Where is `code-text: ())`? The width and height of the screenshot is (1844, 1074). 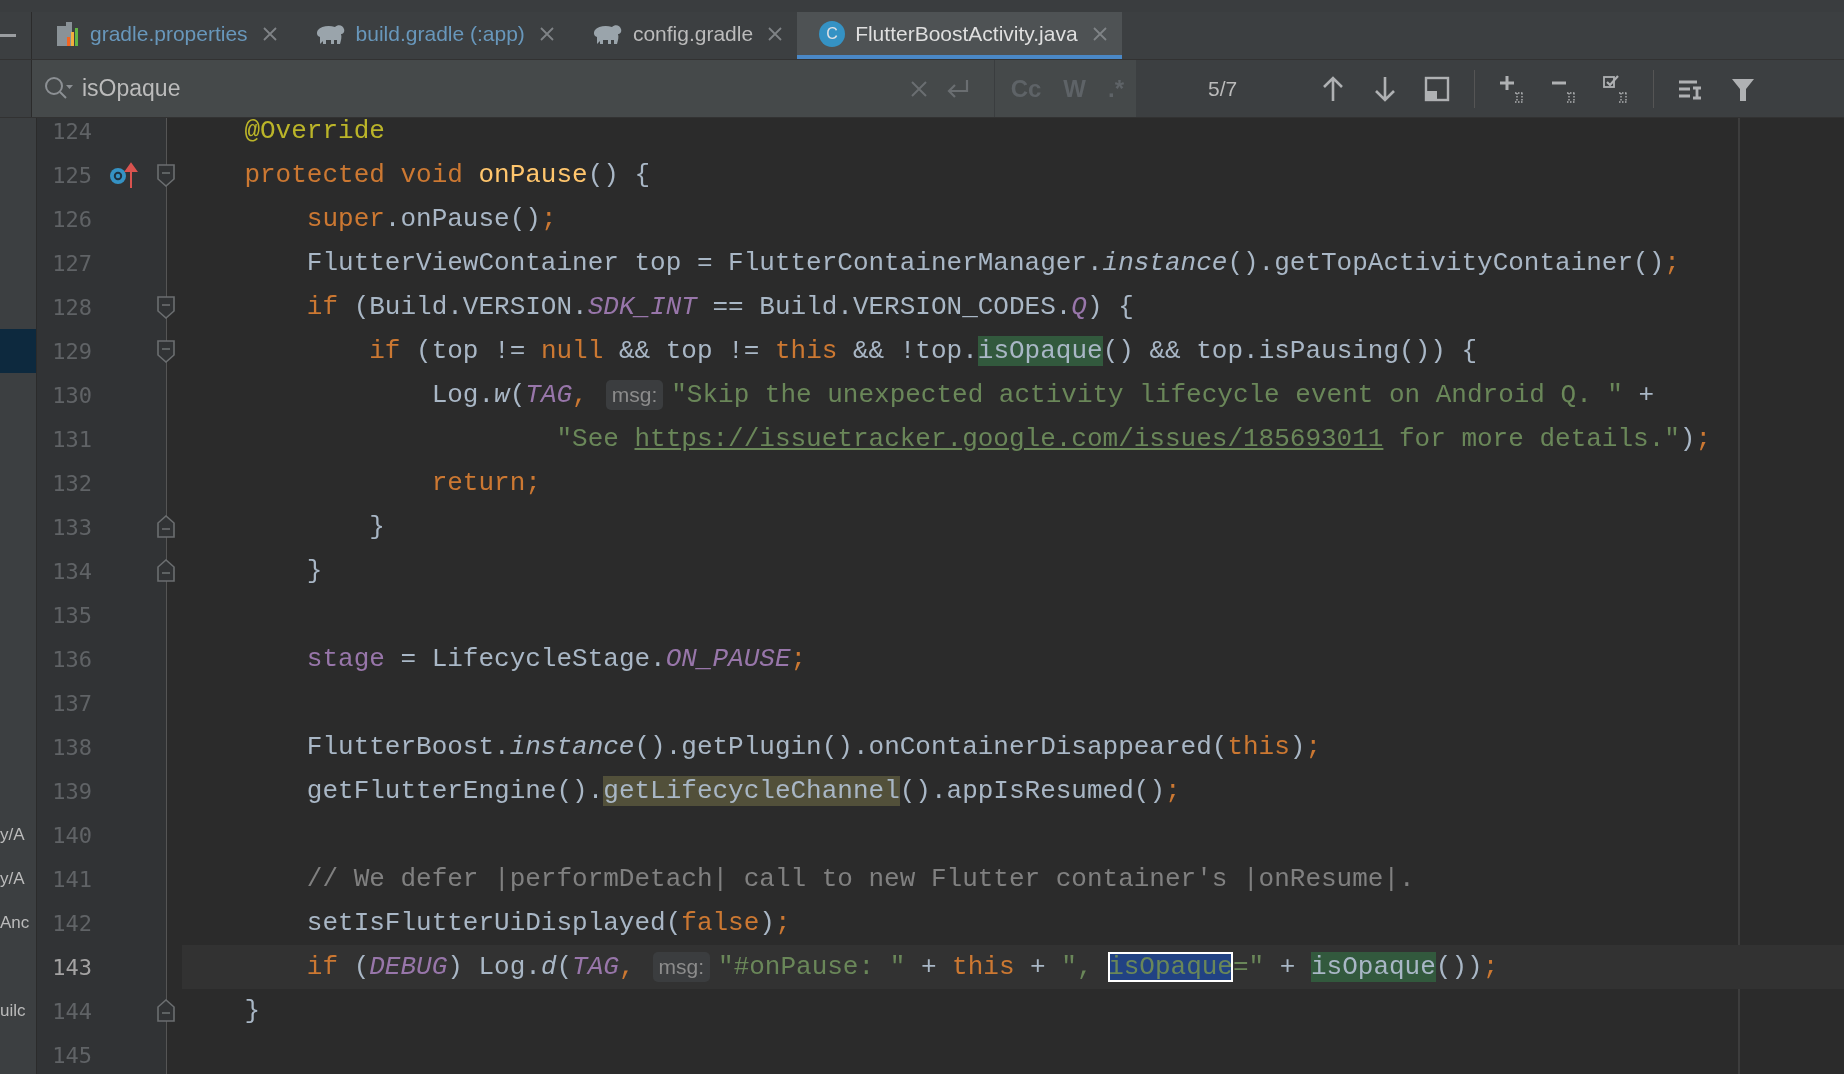
code-text: ()) is located at coordinates (1459, 967).